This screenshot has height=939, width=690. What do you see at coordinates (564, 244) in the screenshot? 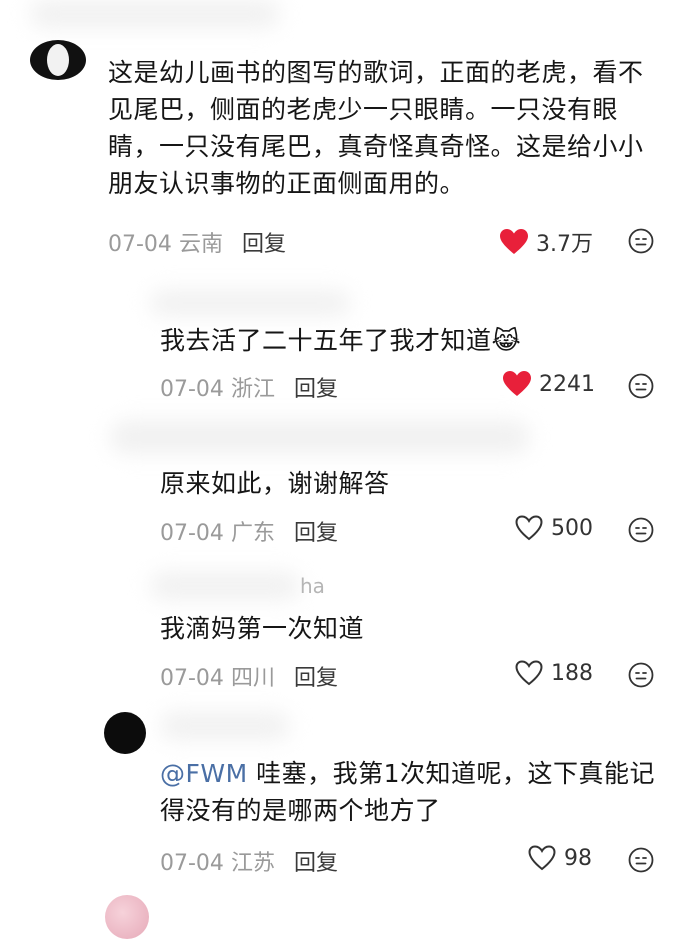
I see `like-count: 3.7万` at bounding box center [564, 244].